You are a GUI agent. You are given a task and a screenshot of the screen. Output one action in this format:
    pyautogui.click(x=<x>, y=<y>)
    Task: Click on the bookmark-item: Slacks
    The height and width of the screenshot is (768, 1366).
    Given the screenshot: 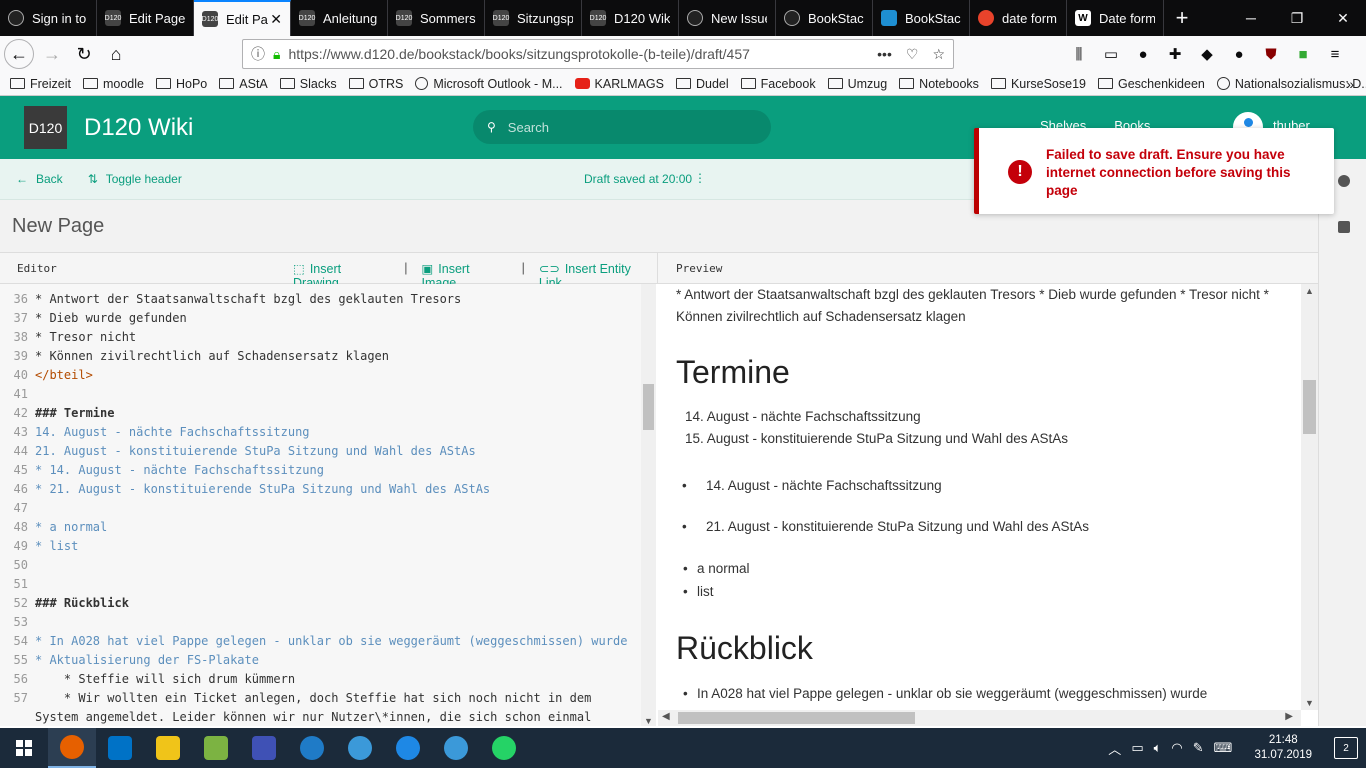 What is the action you would take?
    pyautogui.click(x=308, y=84)
    